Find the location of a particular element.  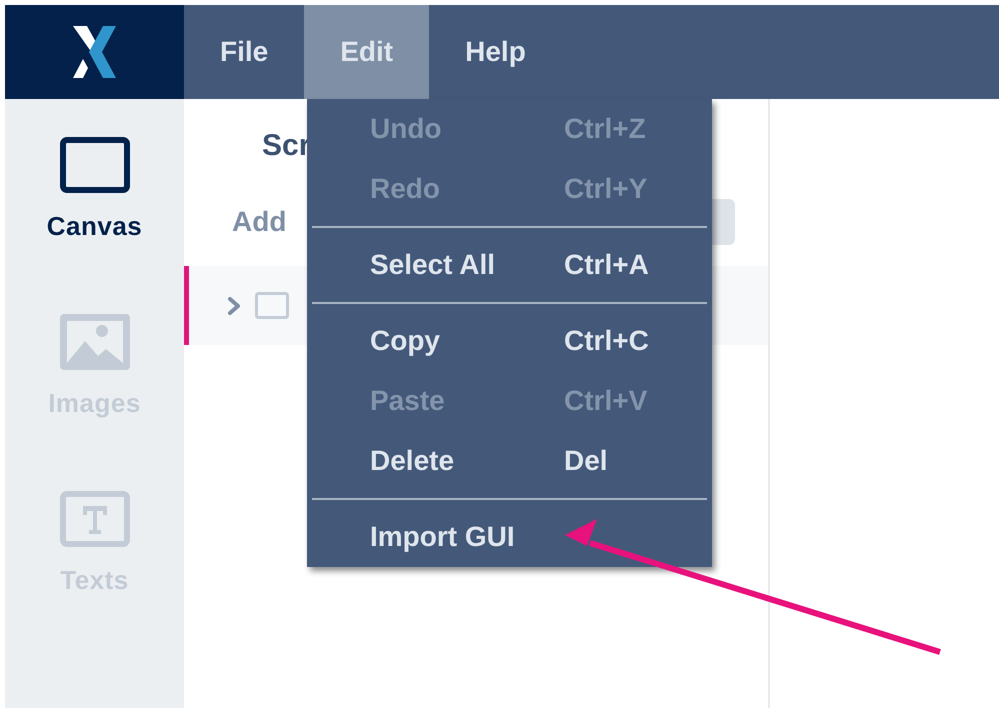

rail-item: Canvas is located at coordinates (94, 225).